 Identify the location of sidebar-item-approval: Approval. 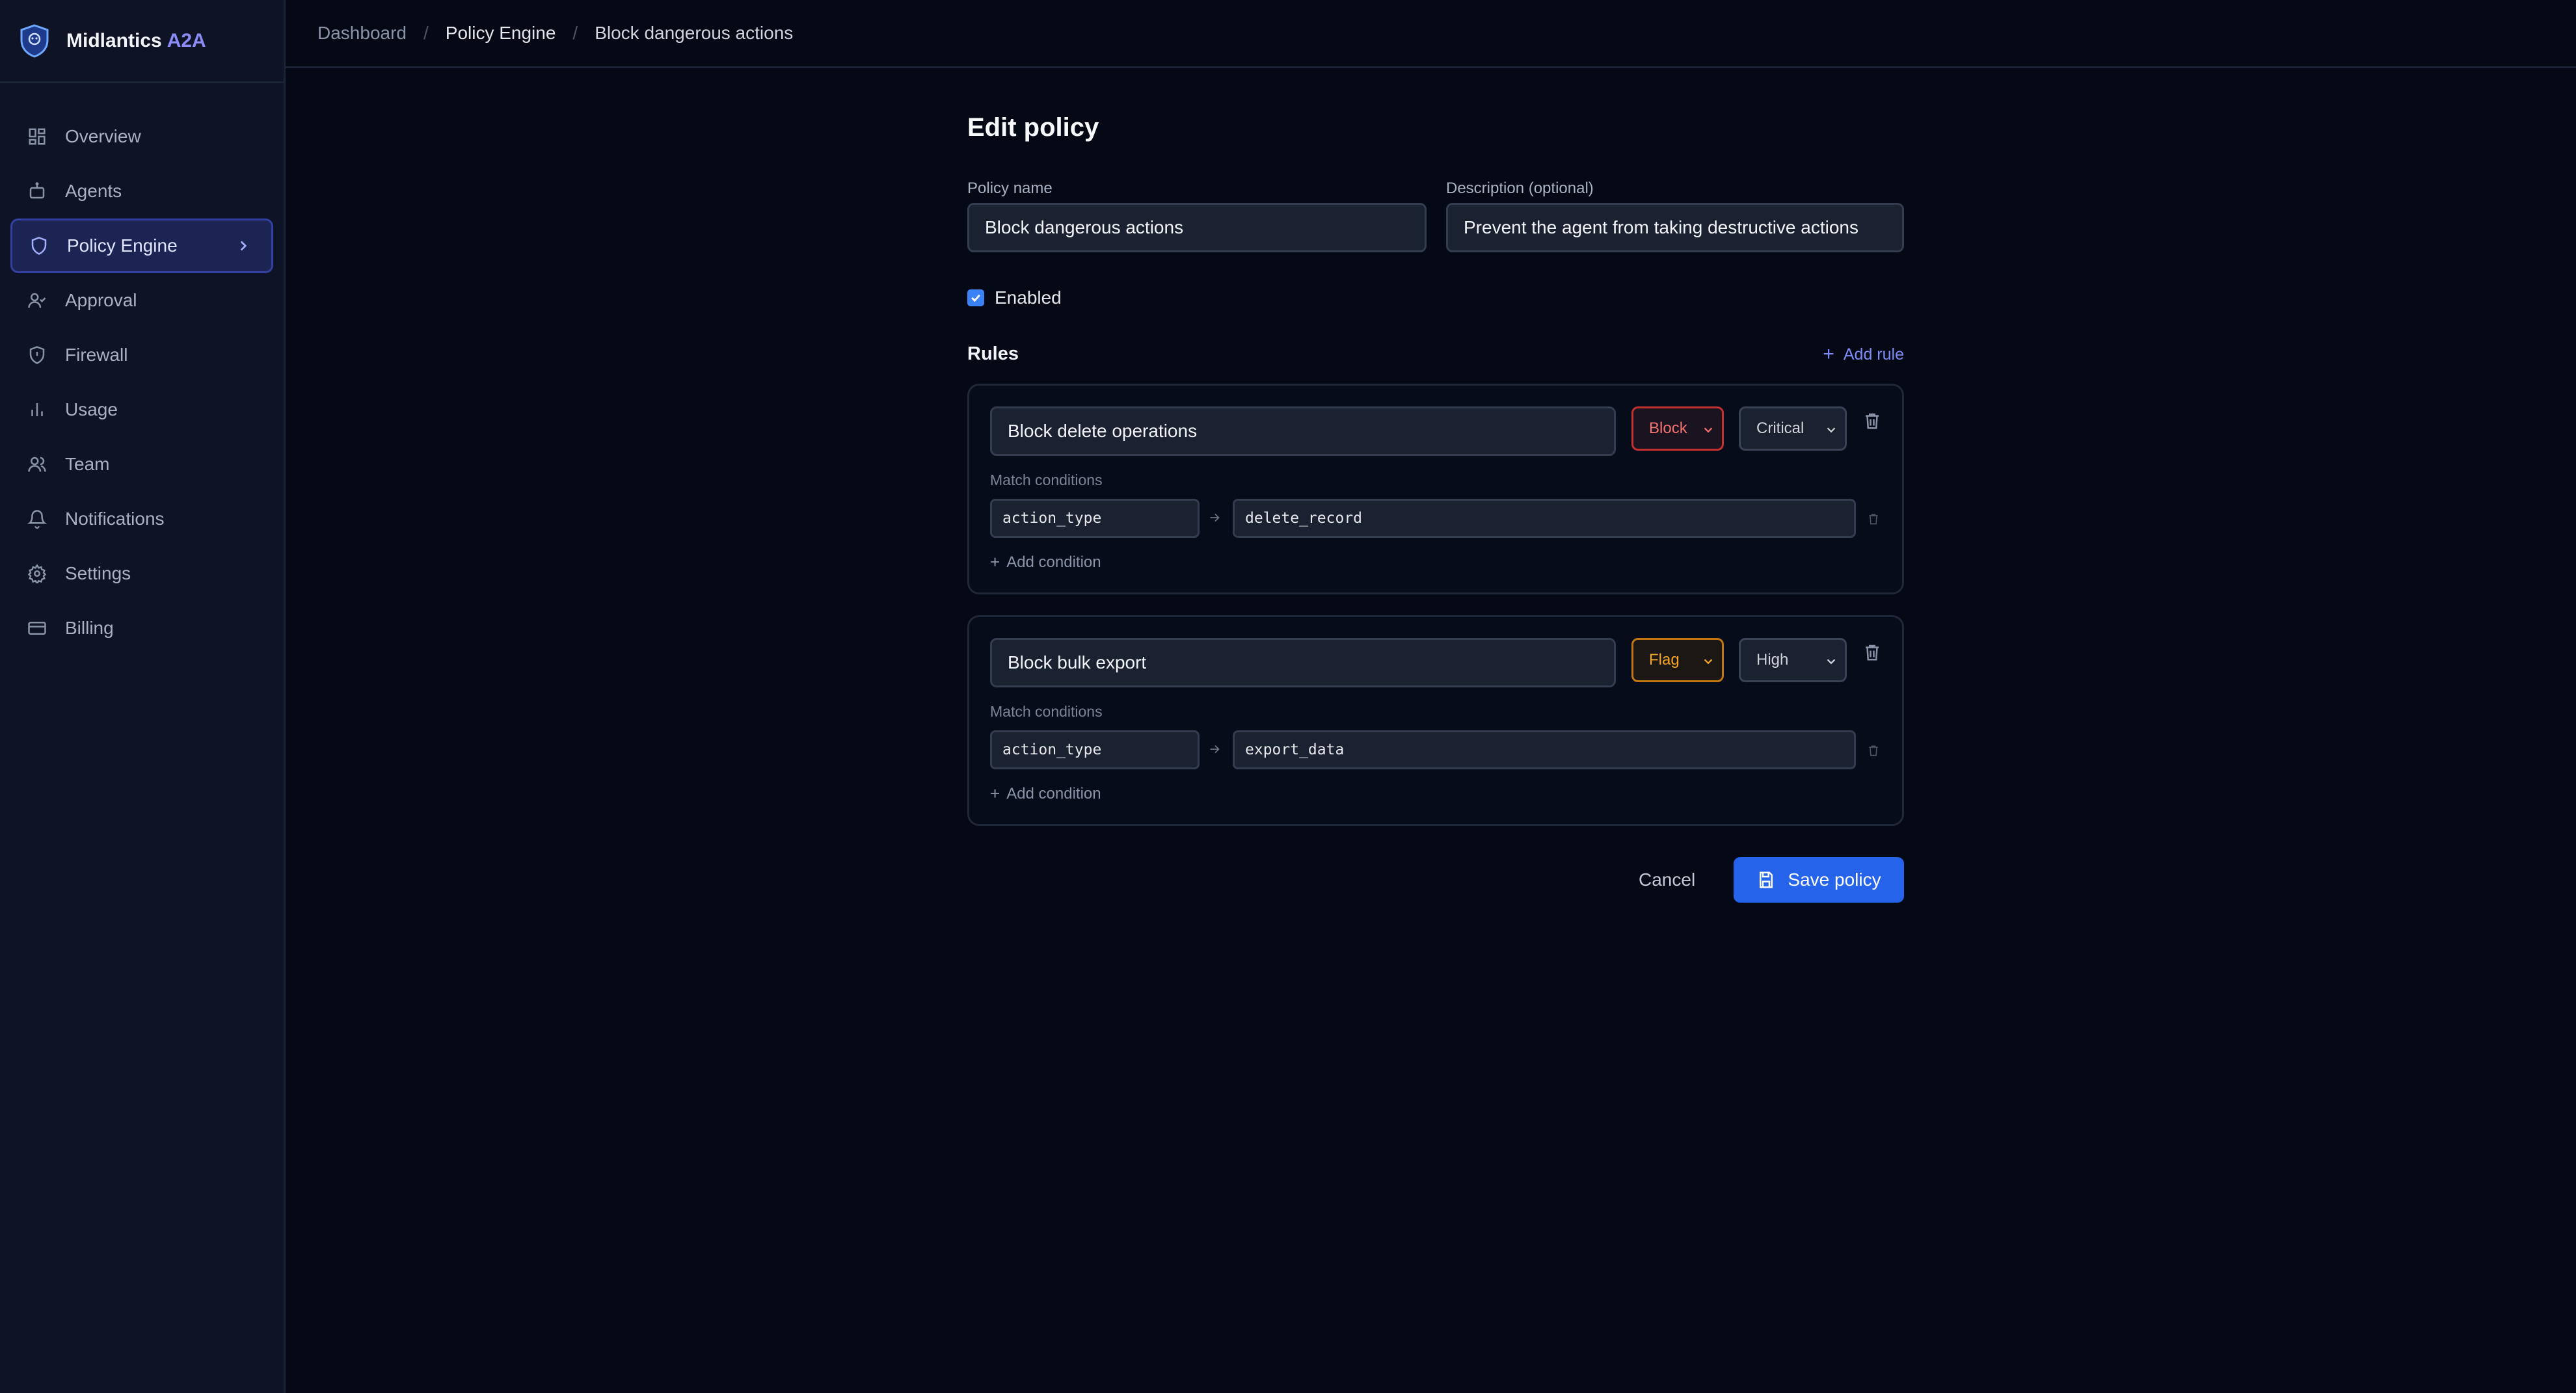
(141, 300).